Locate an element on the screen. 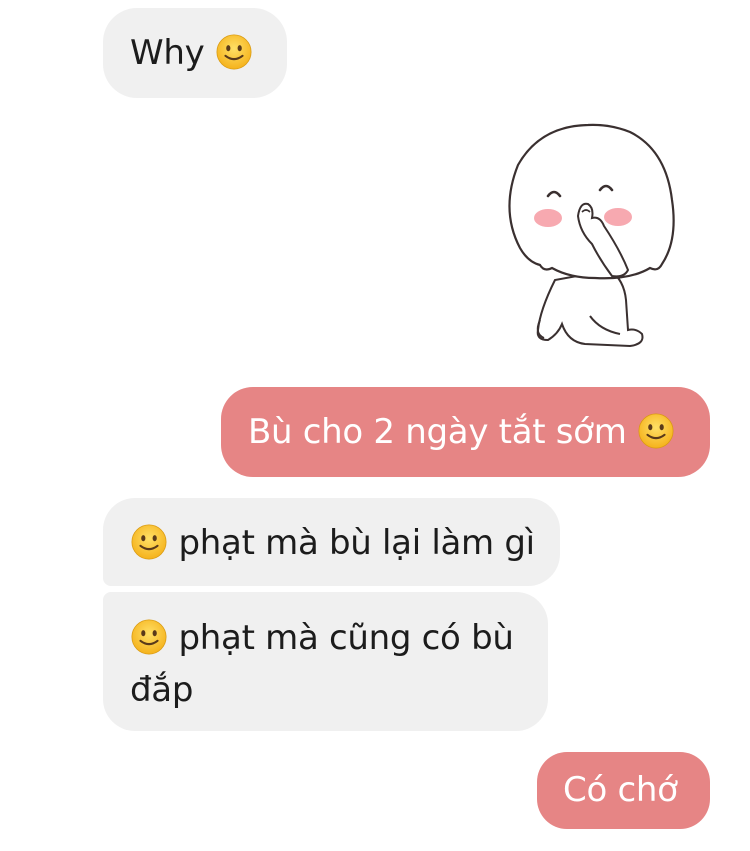 The image size is (750, 851). incoming-message-bubble: Why is located at coordinates (195, 53).